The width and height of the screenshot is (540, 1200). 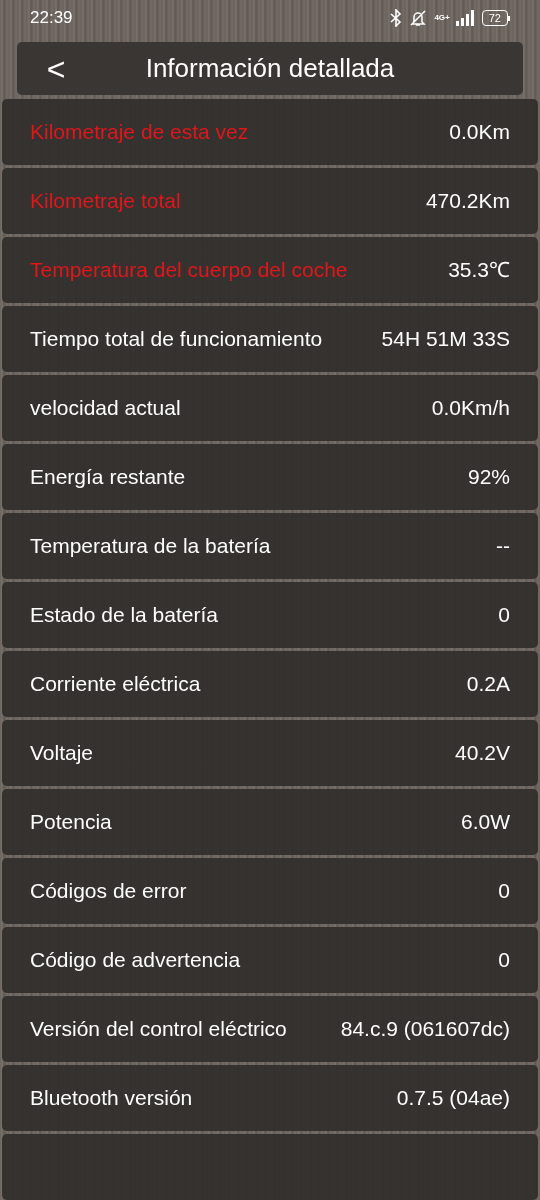 I want to click on row-value: 470.2Km, so click(x=467, y=201).